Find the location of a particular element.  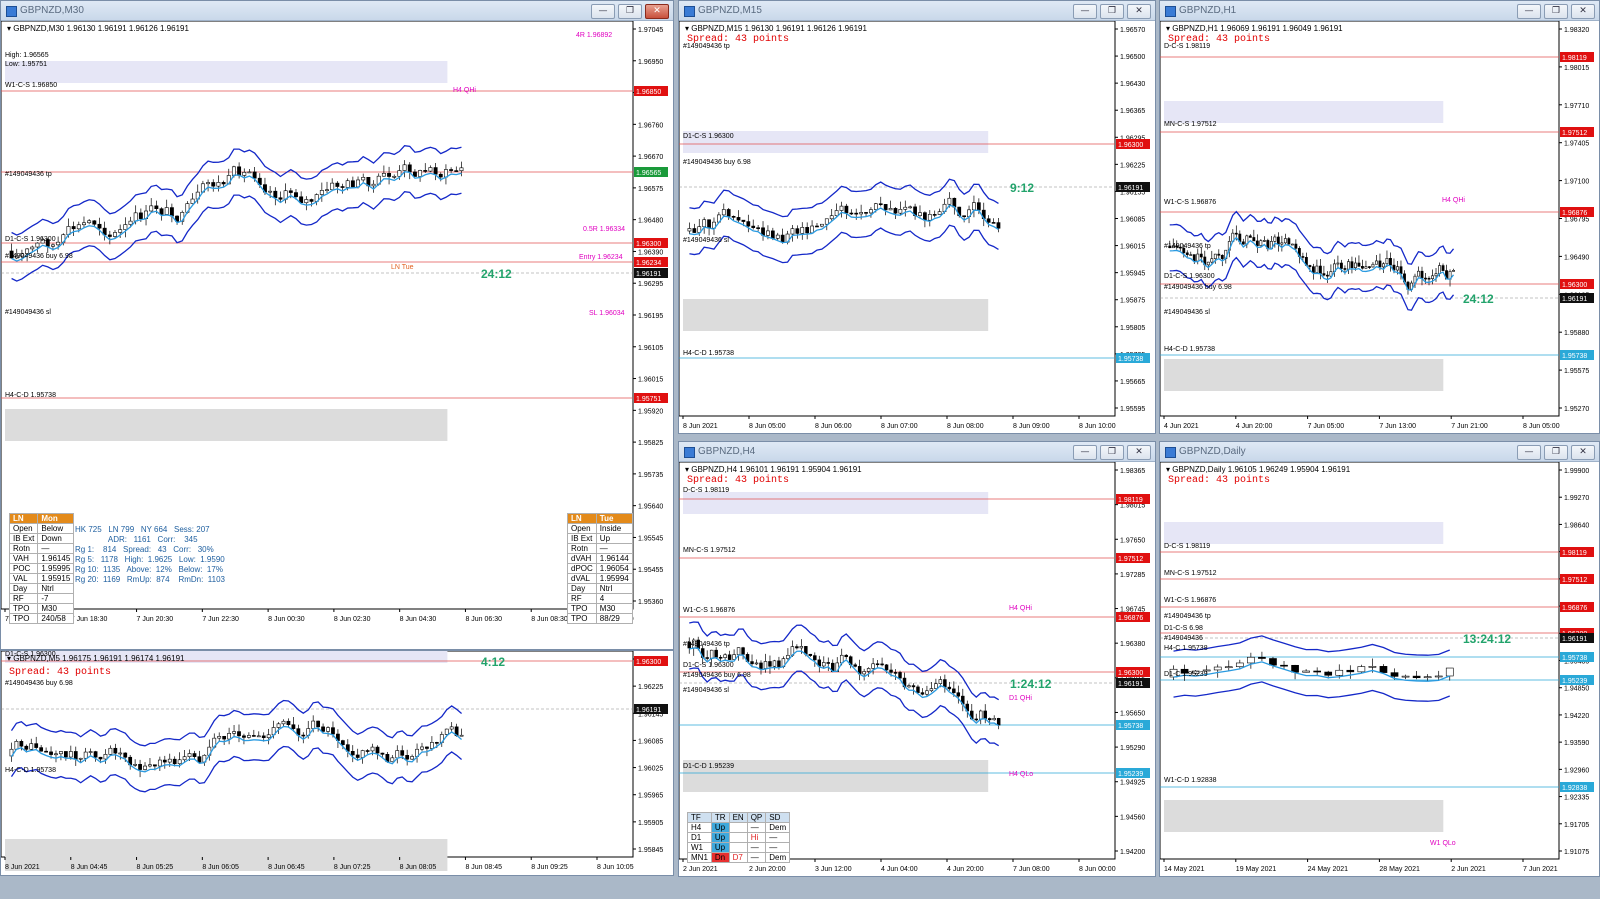

table-cell is located at coordinates (738, 847).